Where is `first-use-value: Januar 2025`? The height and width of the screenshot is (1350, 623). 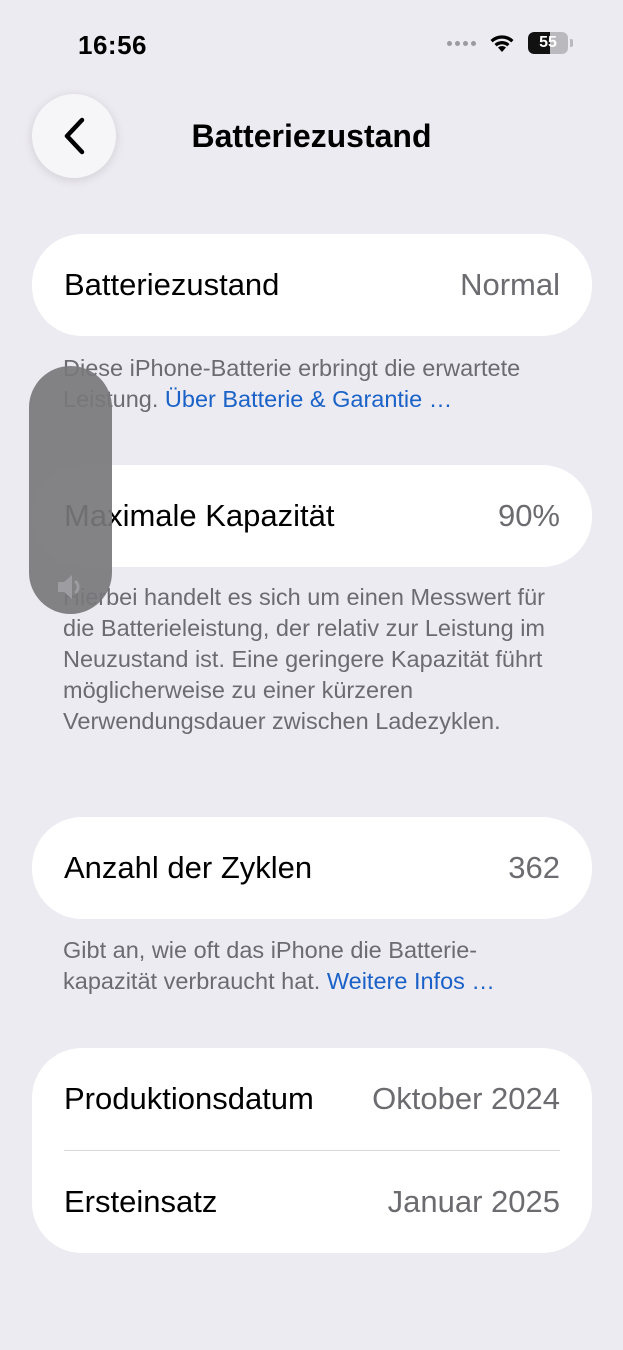
first-use-value: Januar 2025 is located at coordinates (473, 1201).